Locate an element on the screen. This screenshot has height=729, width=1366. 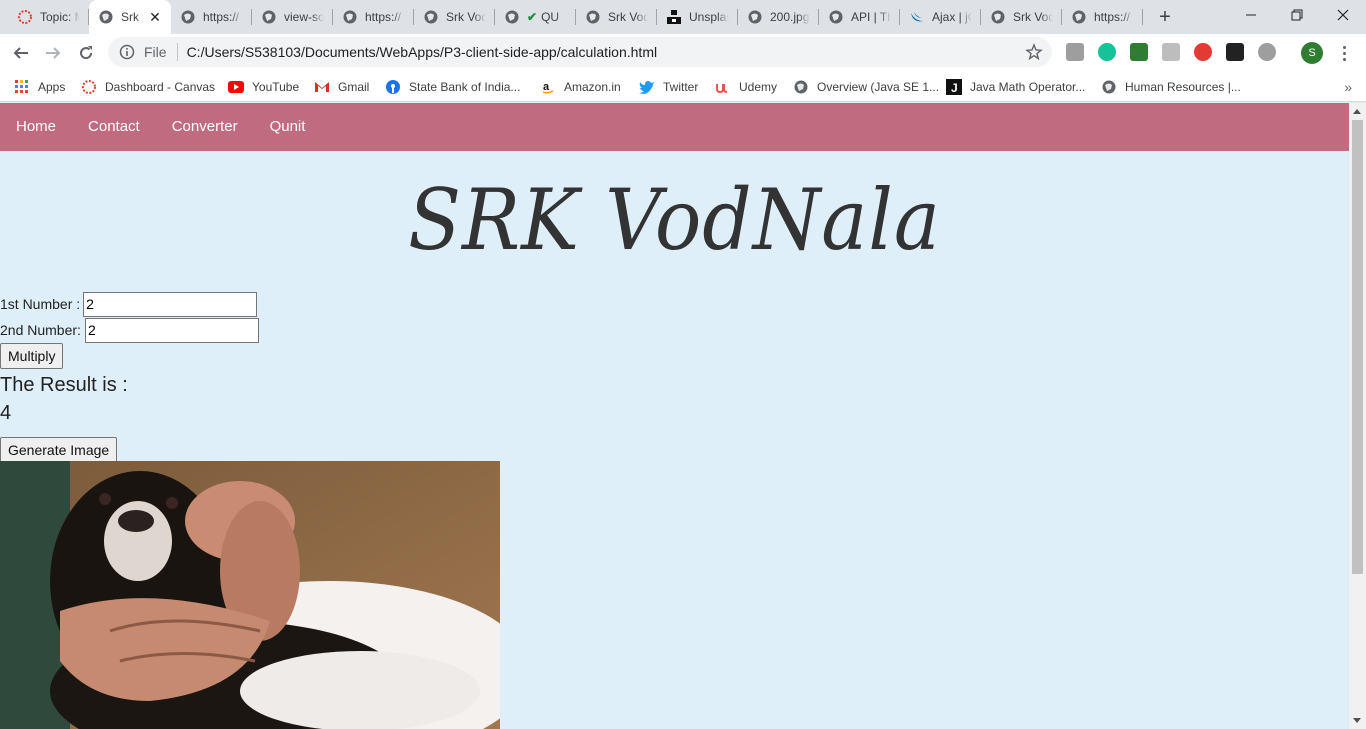
tab-0: Topic: M is located at coordinates (48, 17).